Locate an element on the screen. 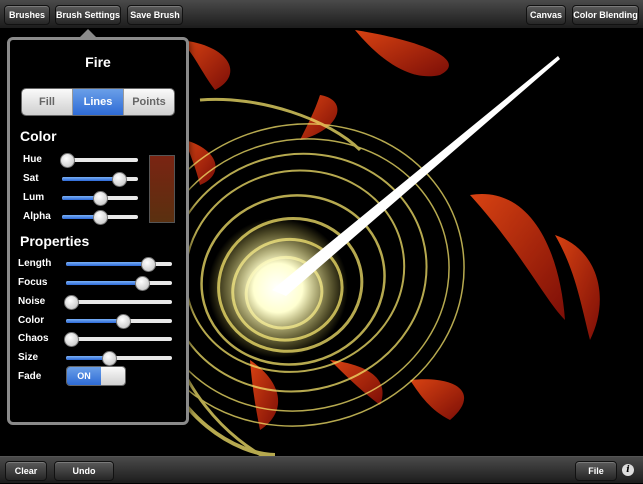 The height and width of the screenshot is (484, 643). hue-slider-knob is located at coordinates (68, 160).